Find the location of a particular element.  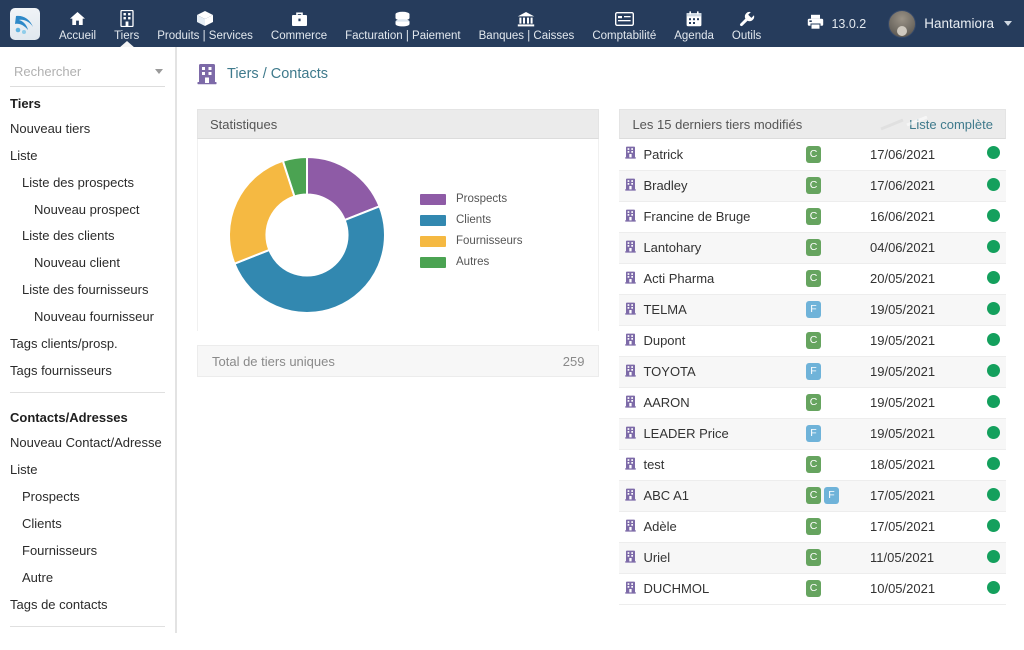

nav-item-facturation-paiement: Facturation | Paiement is located at coordinates (403, 23).